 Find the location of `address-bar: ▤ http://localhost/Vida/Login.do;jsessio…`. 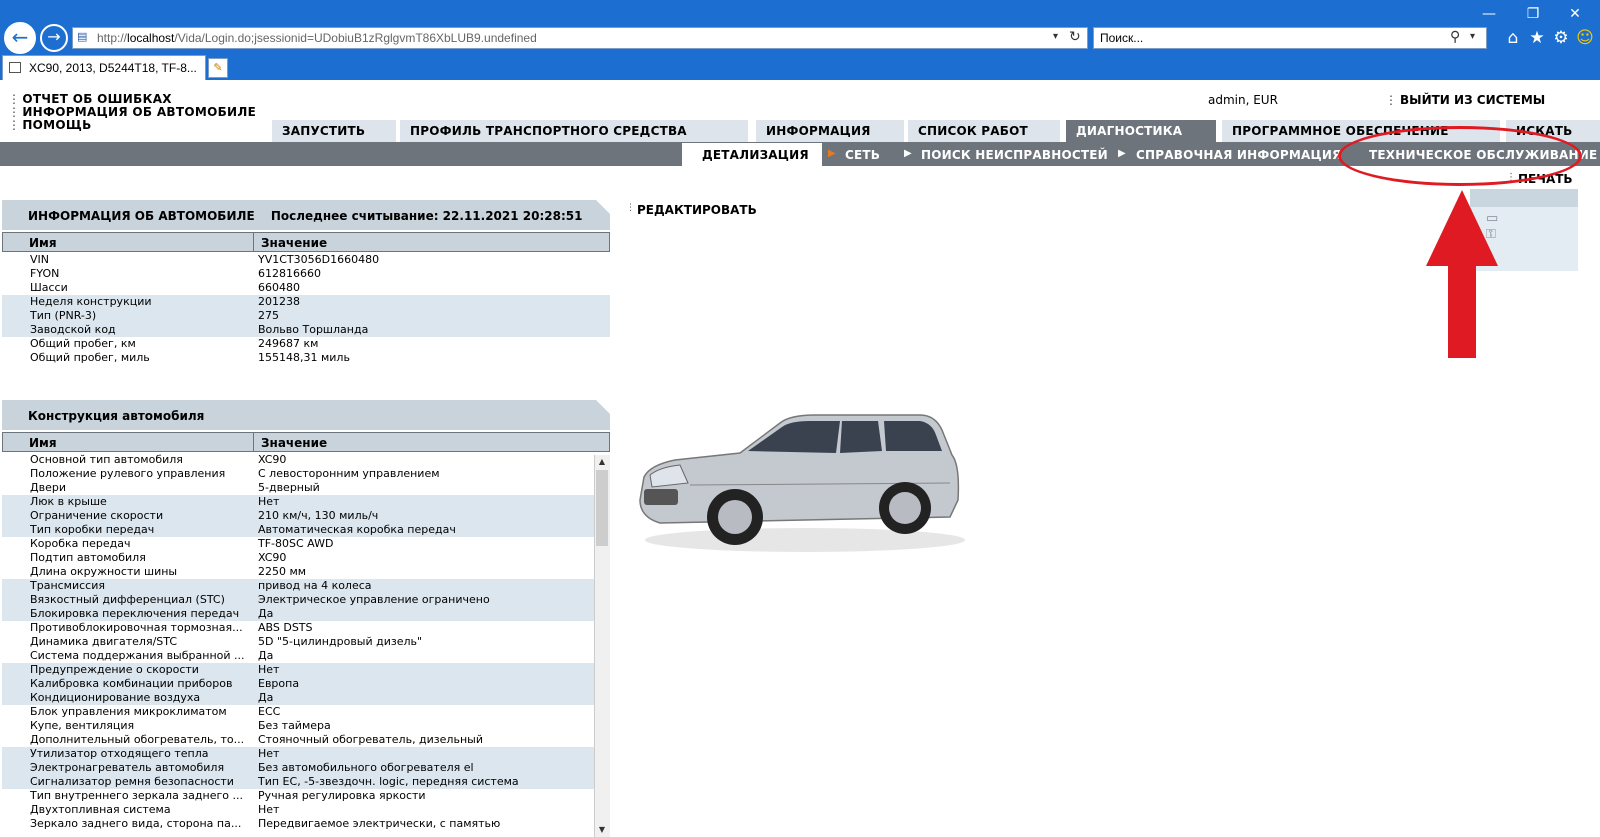

address-bar: ▤ http://localhost/Vida/Login.do;jsessio… is located at coordinates (580, 38).